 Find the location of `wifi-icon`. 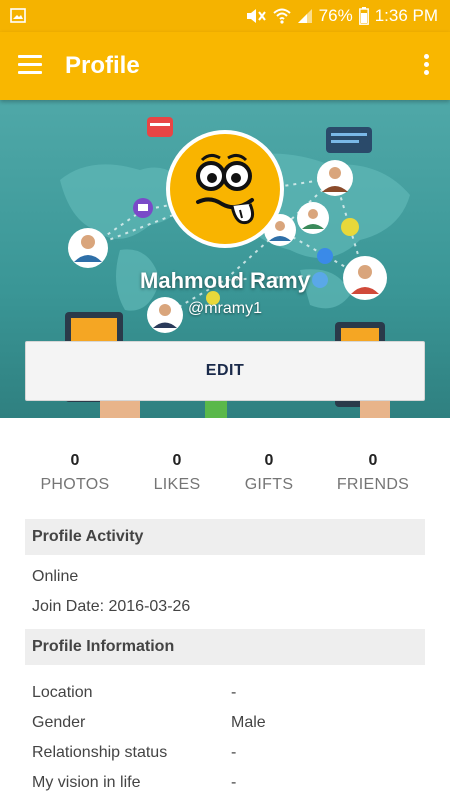

wifi-icon is located at coordinates (281, 16).